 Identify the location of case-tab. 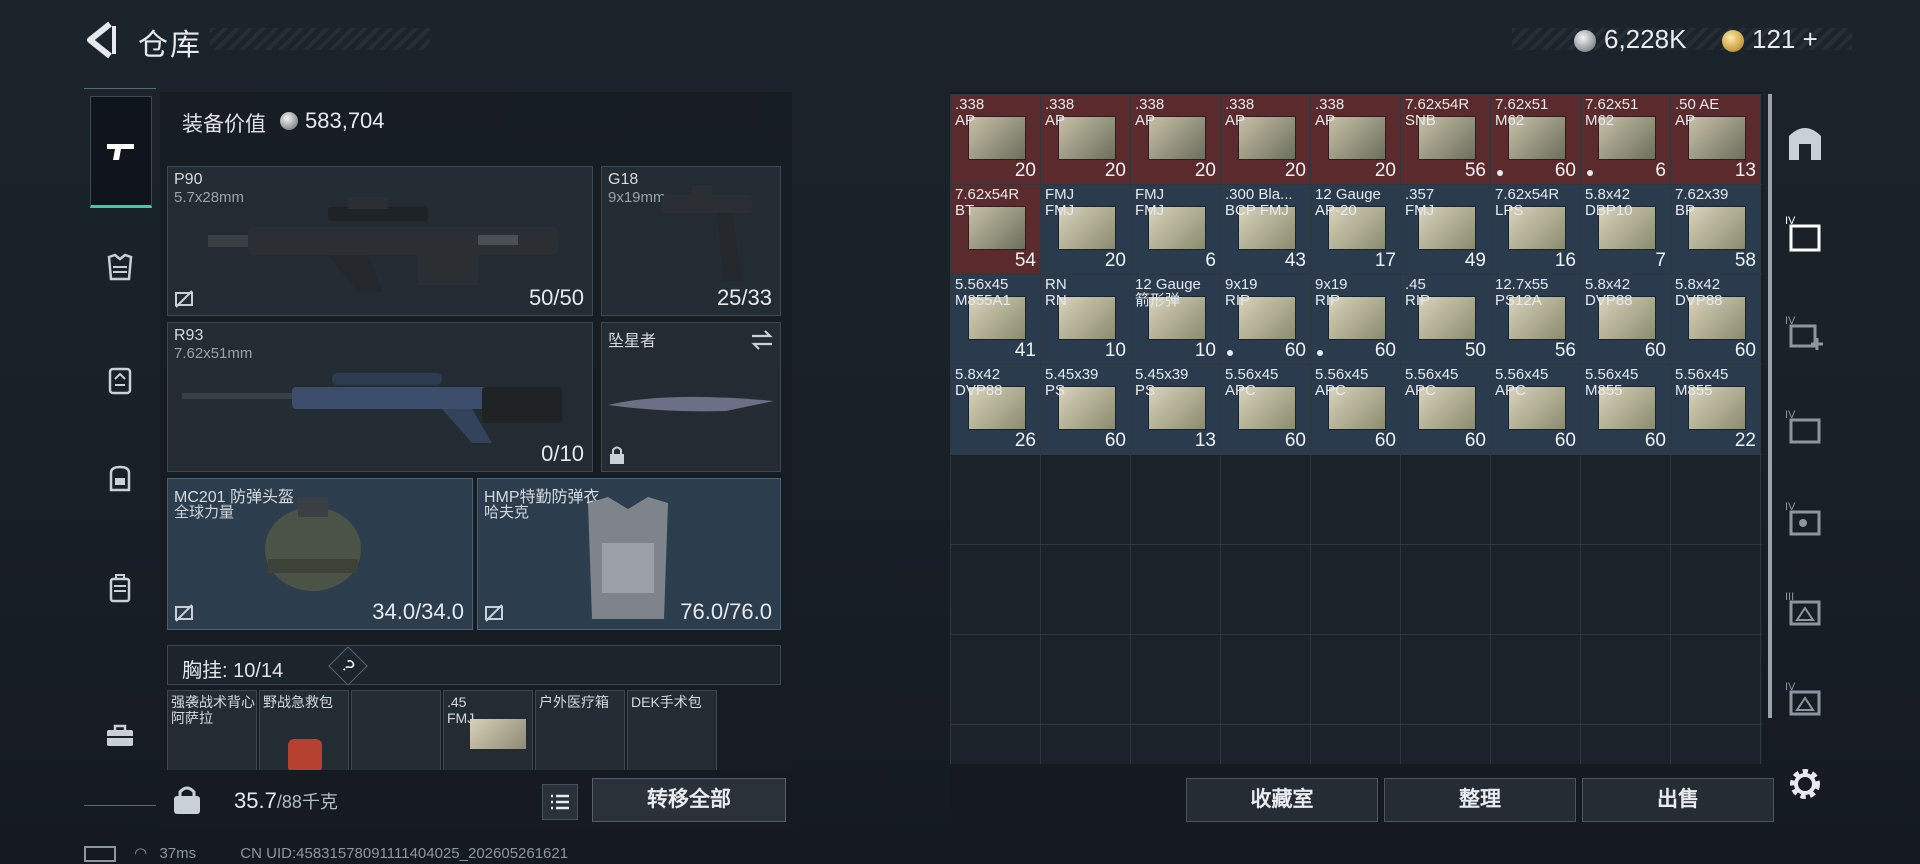
(120, 588).